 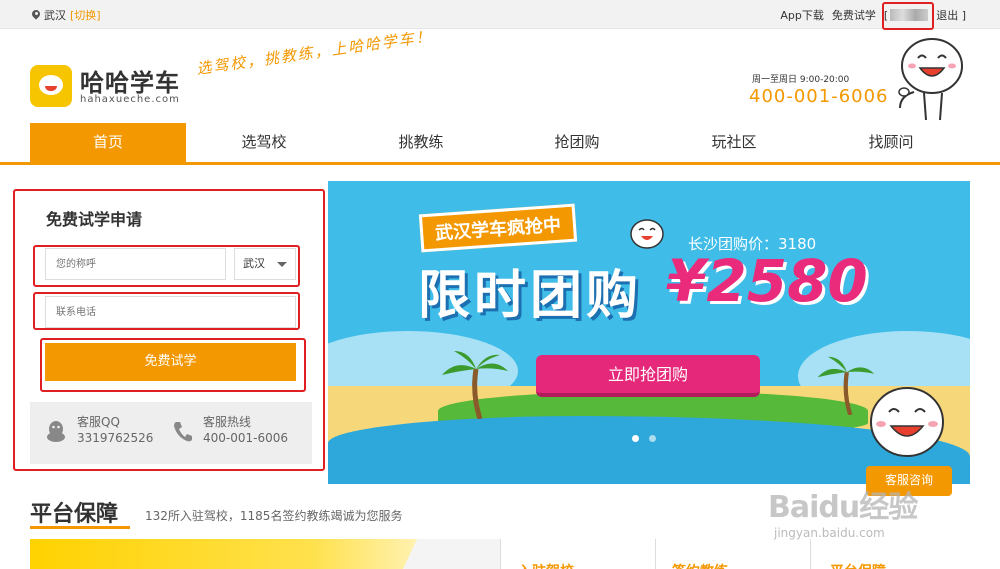 What do you see at coordinates (265, 554) in the screenshot?
I see `section-banner-strip` at bounding box center [265, 554].